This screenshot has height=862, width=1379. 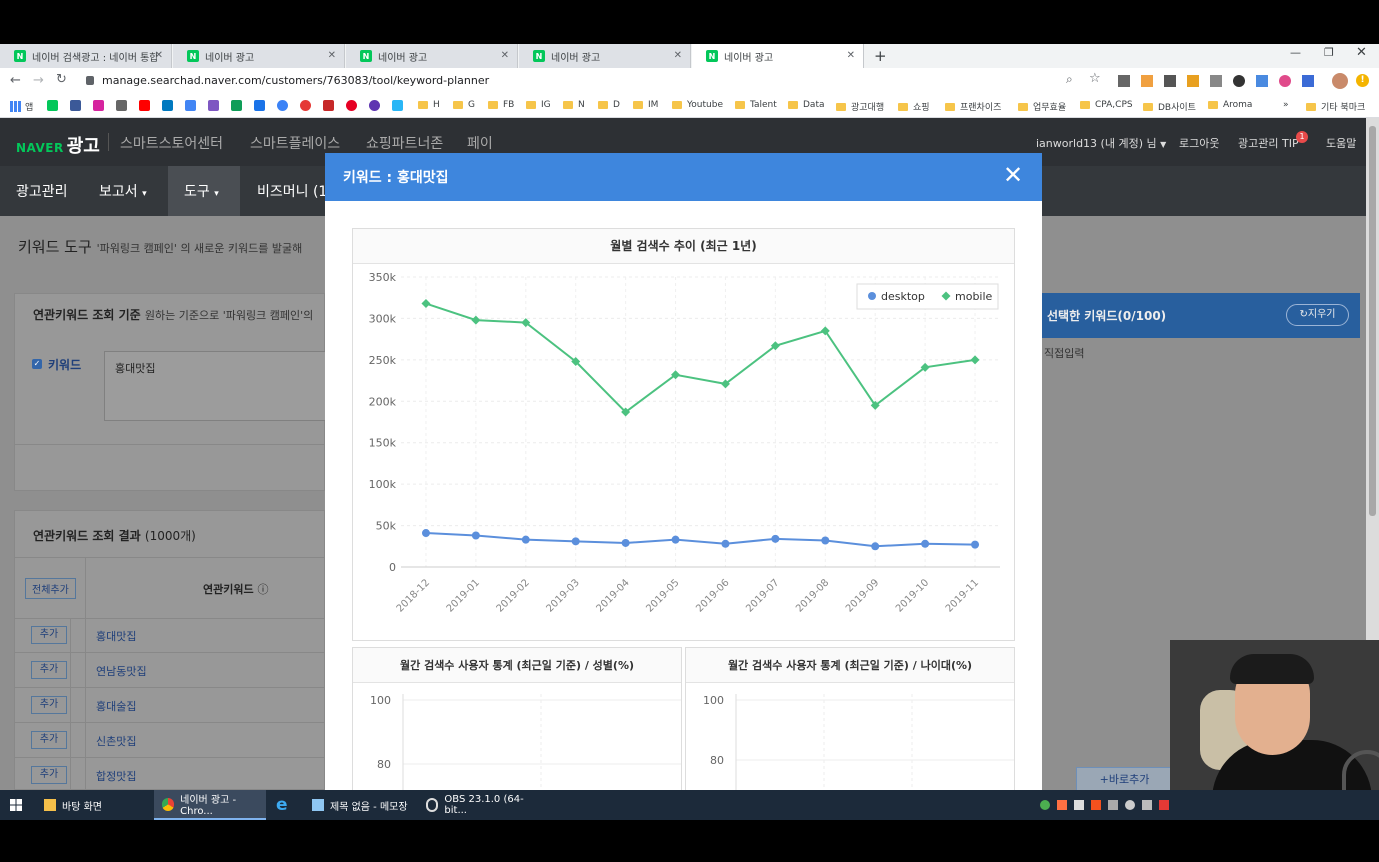 I want to click on bookmark-folder: N, so click(x=574, y=105).